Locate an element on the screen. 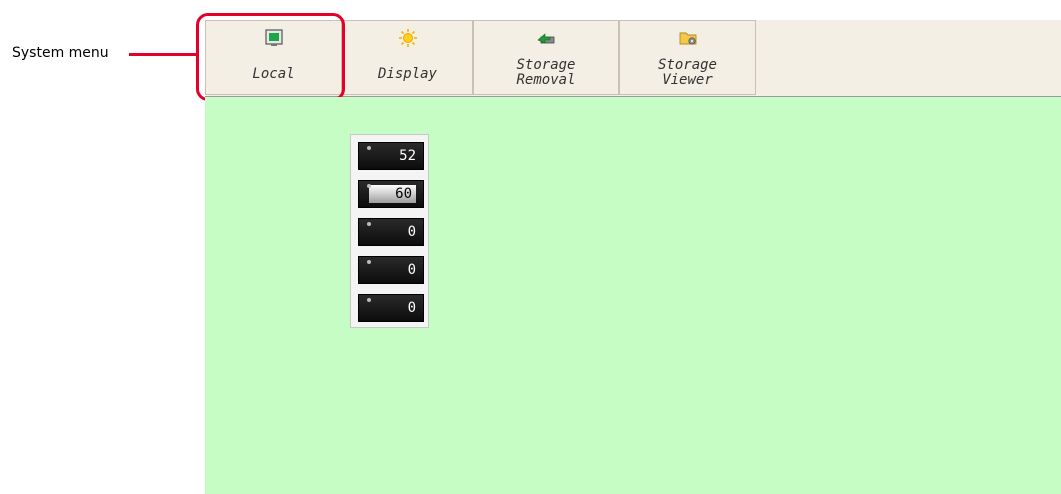 The height and width of the screenshot is (494, 1061). storage-viewer-button-label: Storage Viewer is located at coordinates (687, 73).